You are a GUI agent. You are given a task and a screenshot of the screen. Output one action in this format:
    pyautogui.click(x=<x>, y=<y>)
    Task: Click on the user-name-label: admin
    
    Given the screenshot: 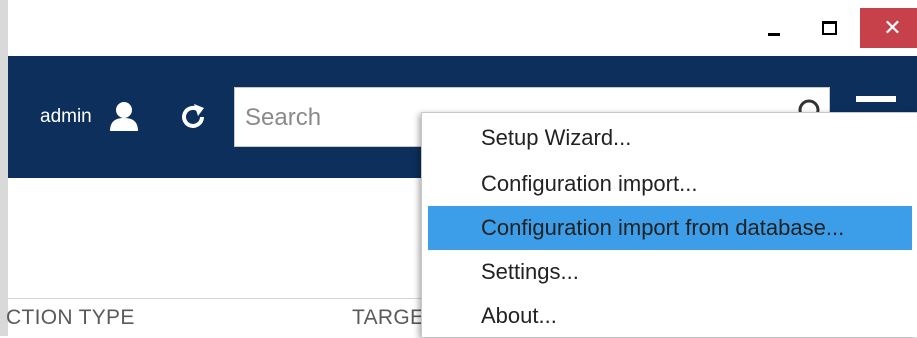 What is the action you would take?
    pyautogui.click(x=66, y=117)
    